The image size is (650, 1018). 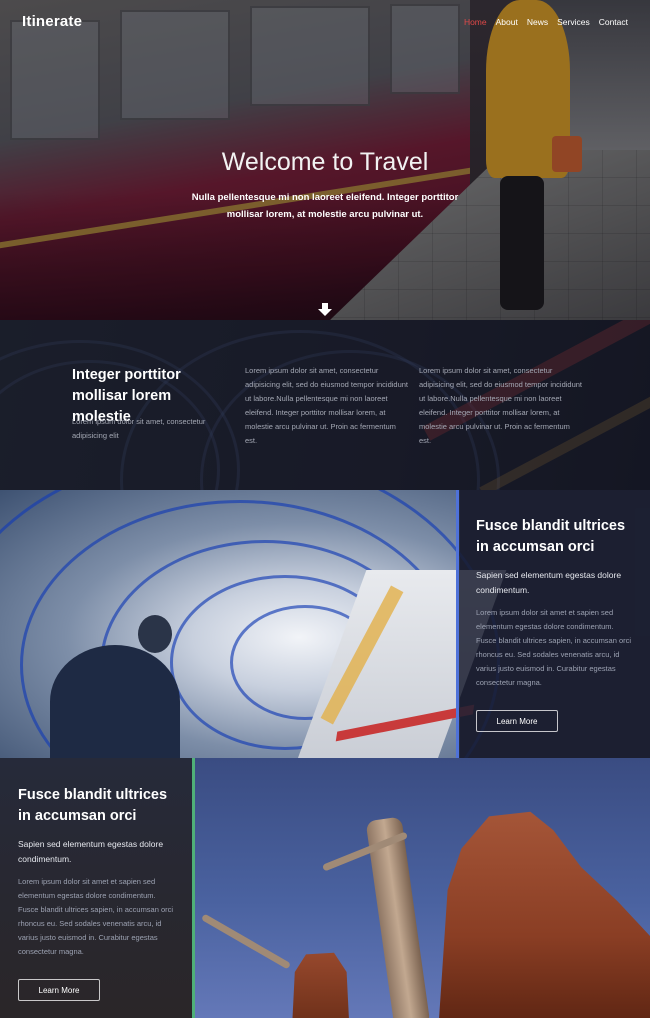 I want to click on arrow-down-icon, so click(x=325, y=310).